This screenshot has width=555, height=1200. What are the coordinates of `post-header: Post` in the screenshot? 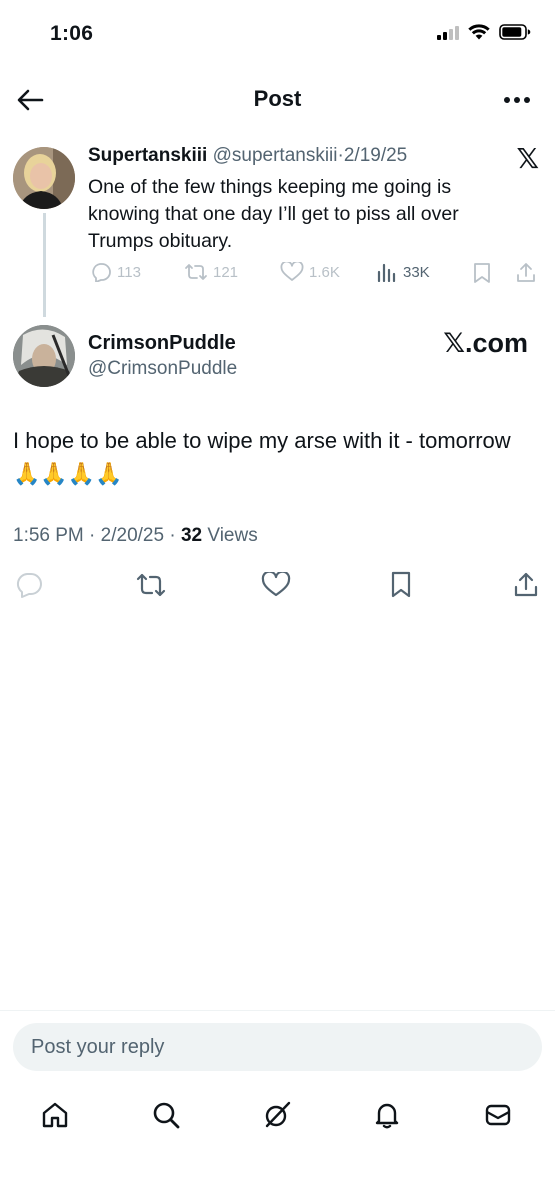 It's located at (277, 99).